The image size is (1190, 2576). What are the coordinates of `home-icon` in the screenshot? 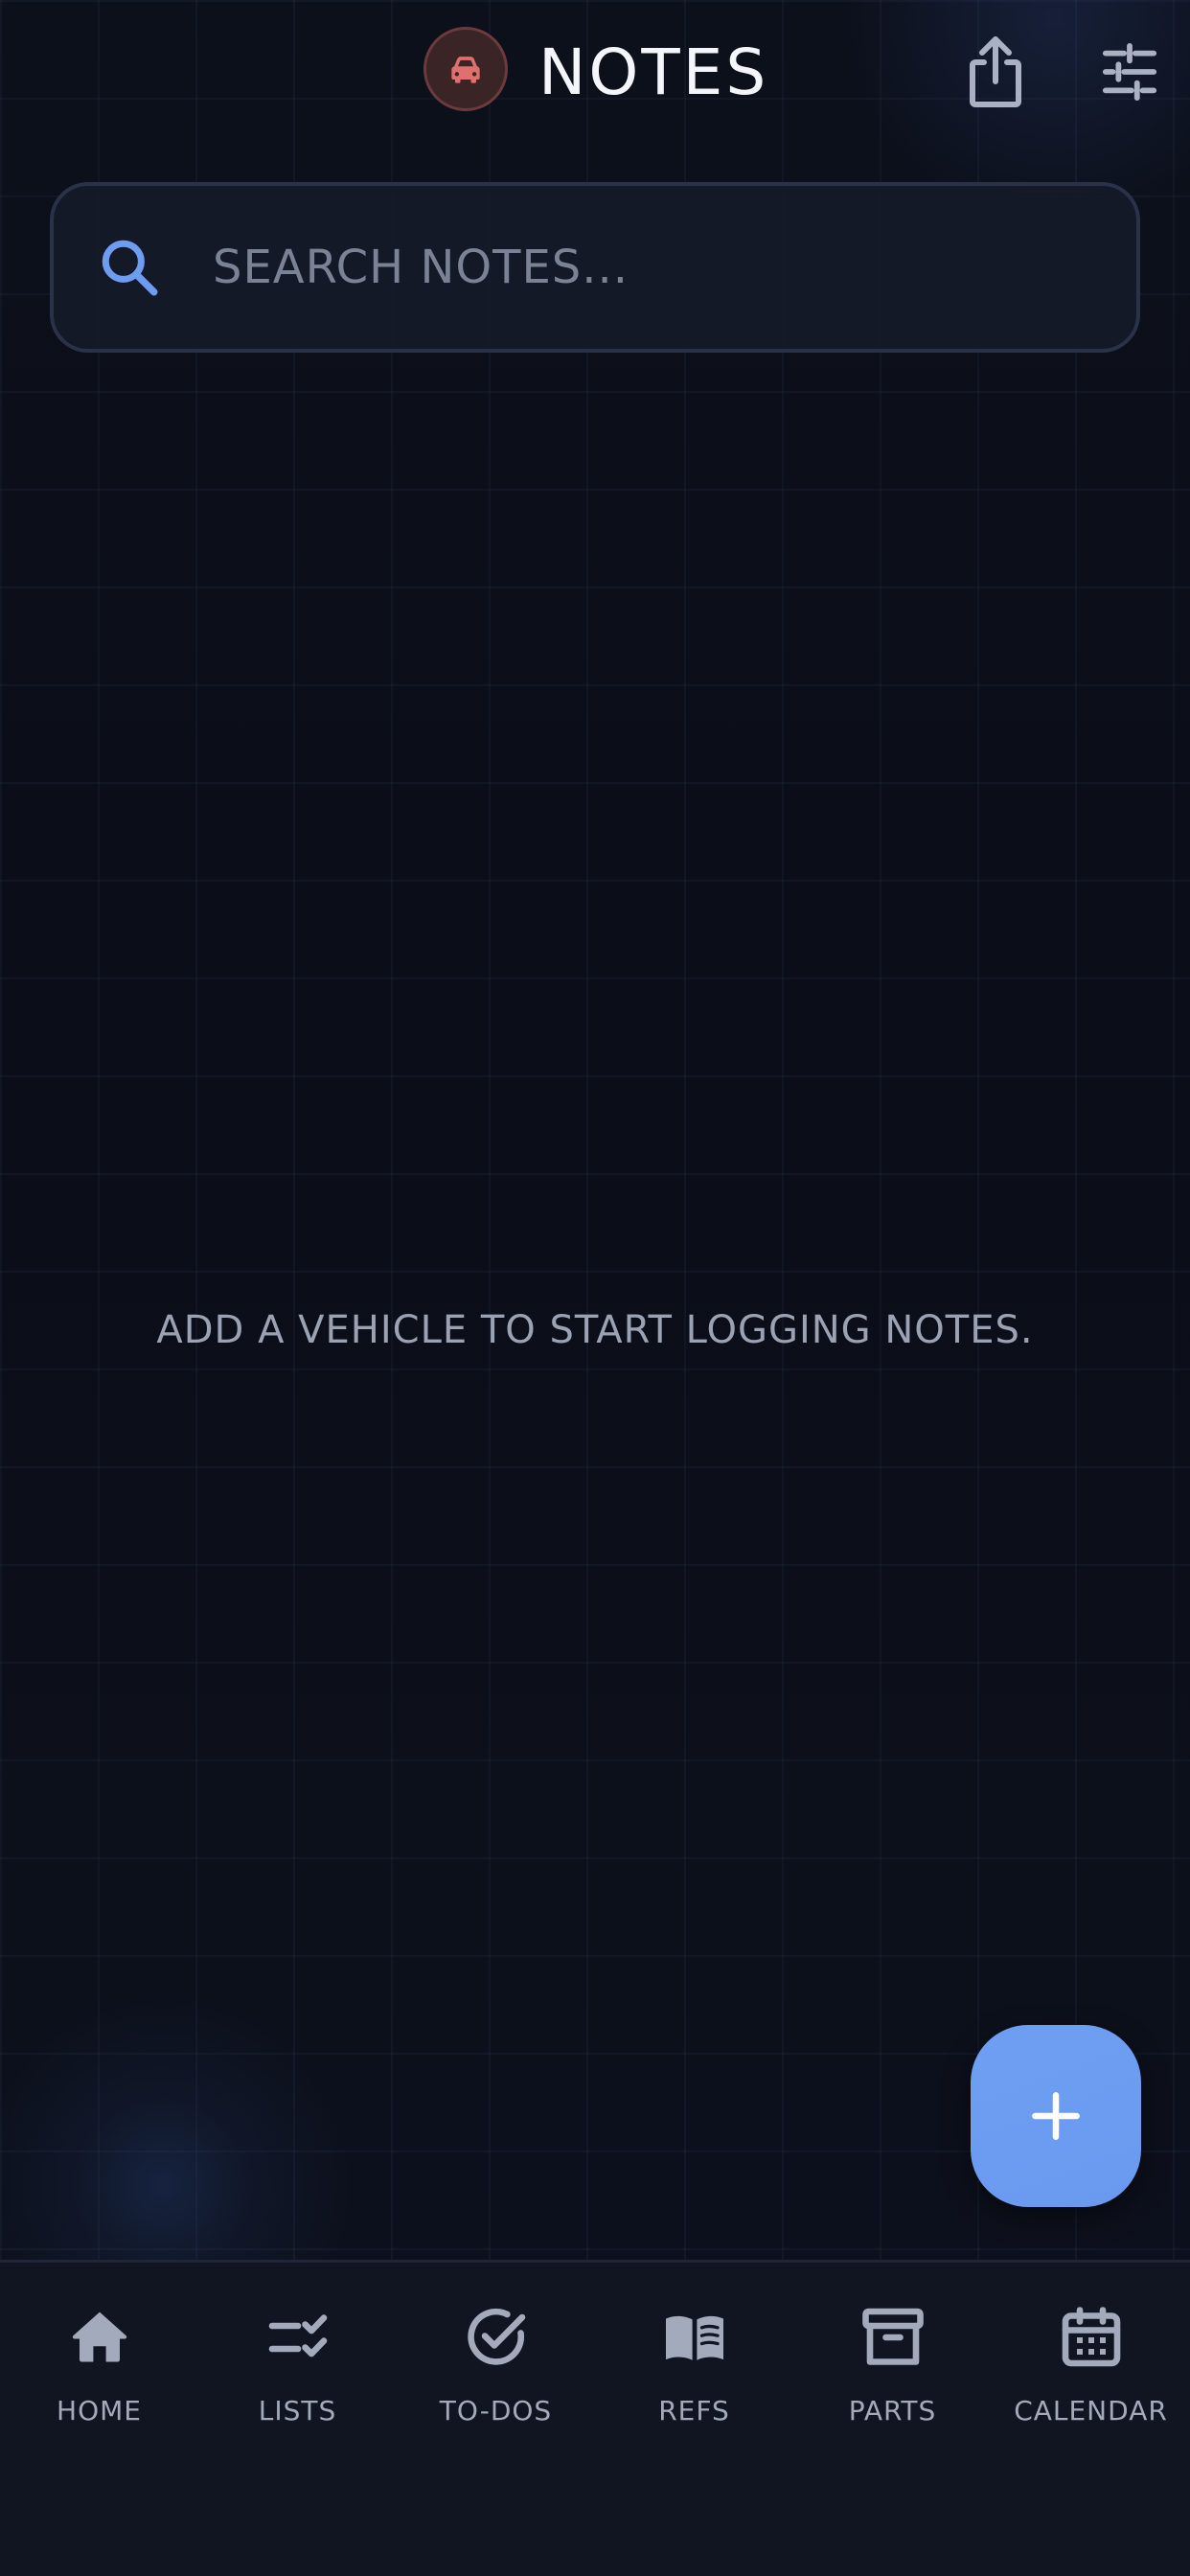 It's located at (99, 2337).